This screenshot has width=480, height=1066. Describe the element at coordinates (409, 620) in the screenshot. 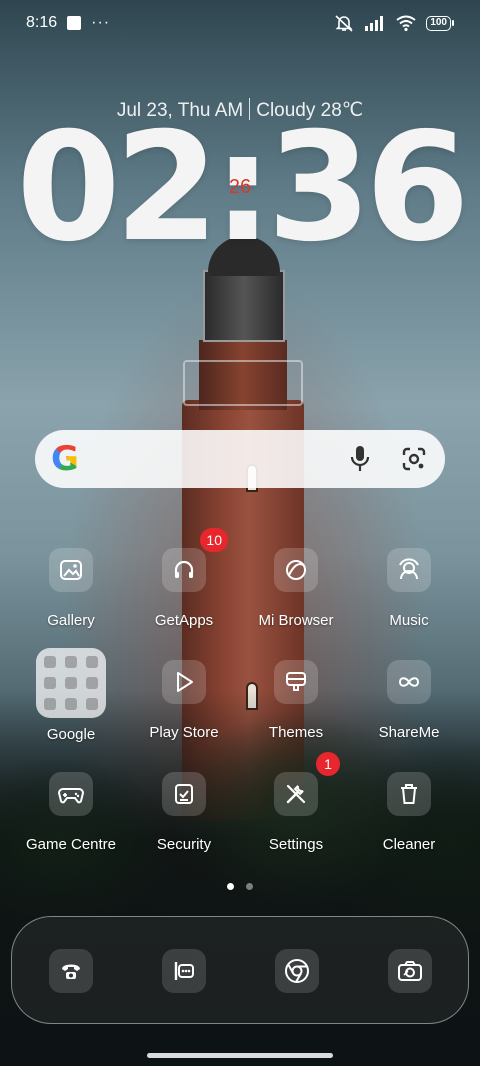

I see `app-label: Music` at that location.